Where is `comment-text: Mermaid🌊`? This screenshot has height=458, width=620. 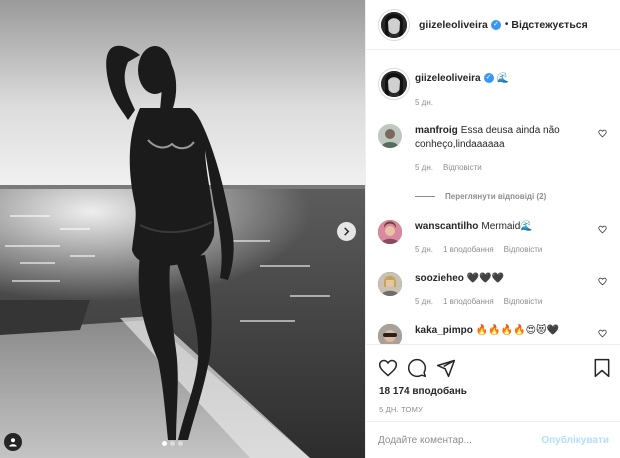 comment-text: Mermaid🌊 is located at coordinates (507, 226).